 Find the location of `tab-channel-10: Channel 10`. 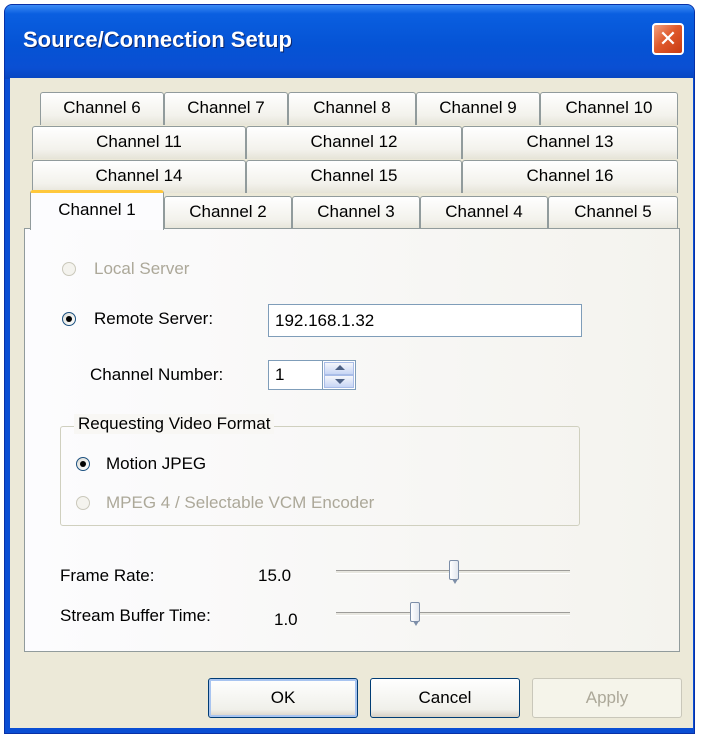

tab-channel-10: Channel 10 is located at coordinates (609, 108).